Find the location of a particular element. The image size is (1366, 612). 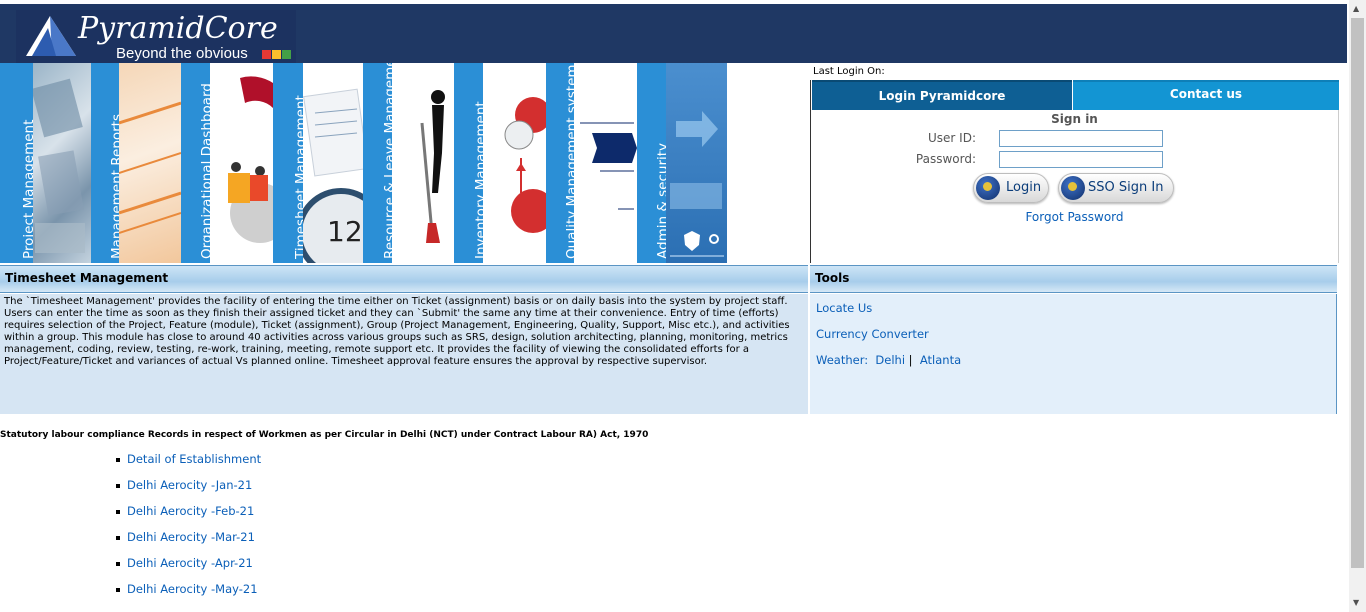

dashboard-image is located at coordinates (241, 163).